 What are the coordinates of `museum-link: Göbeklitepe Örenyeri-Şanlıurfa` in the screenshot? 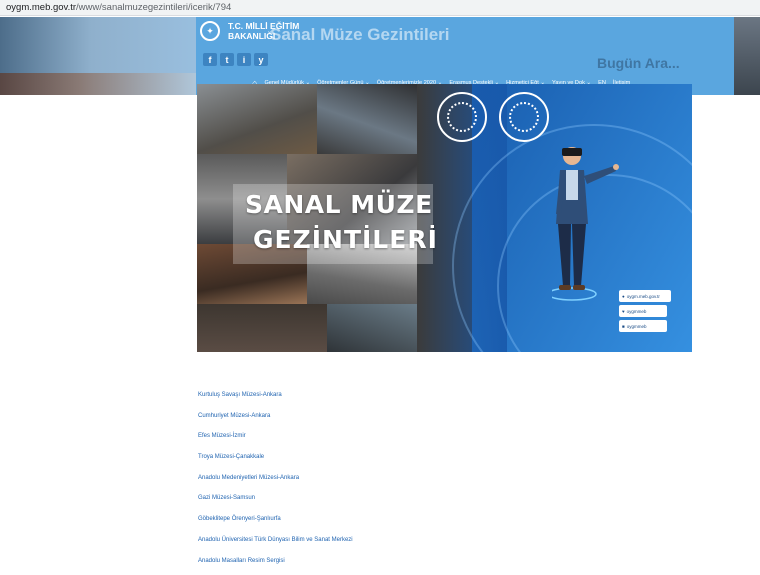 It's located at (239, 519).